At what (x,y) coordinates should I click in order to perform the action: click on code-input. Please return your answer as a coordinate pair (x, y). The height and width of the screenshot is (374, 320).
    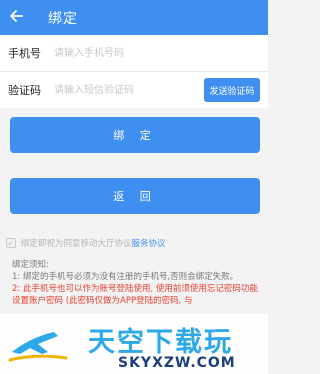
    Looking at the image, I should click on (124, 90).